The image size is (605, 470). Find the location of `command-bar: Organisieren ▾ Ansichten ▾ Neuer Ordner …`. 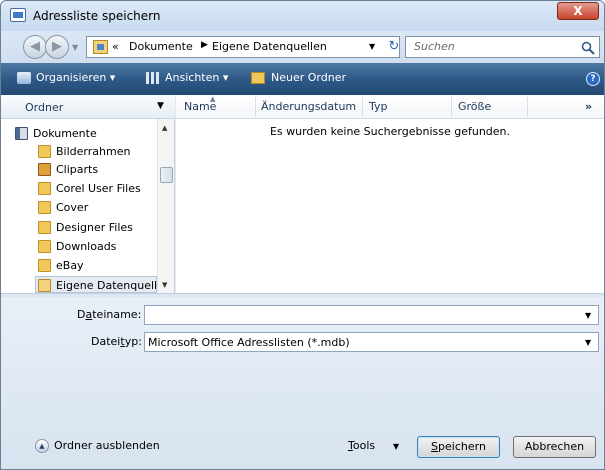

command-bar: Organisieren ▾ Ansichten ▾ Neuer Ordner … is located at coordinates (302, 79).